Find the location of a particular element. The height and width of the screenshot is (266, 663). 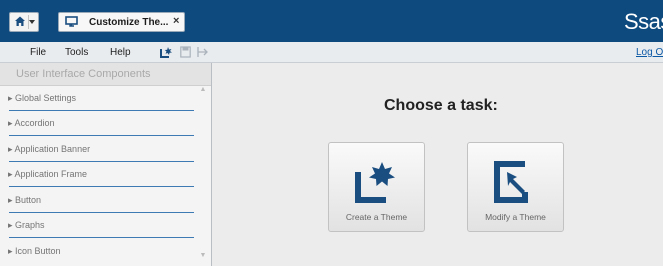

new-theme-icon is located at coordinates (166, 52).